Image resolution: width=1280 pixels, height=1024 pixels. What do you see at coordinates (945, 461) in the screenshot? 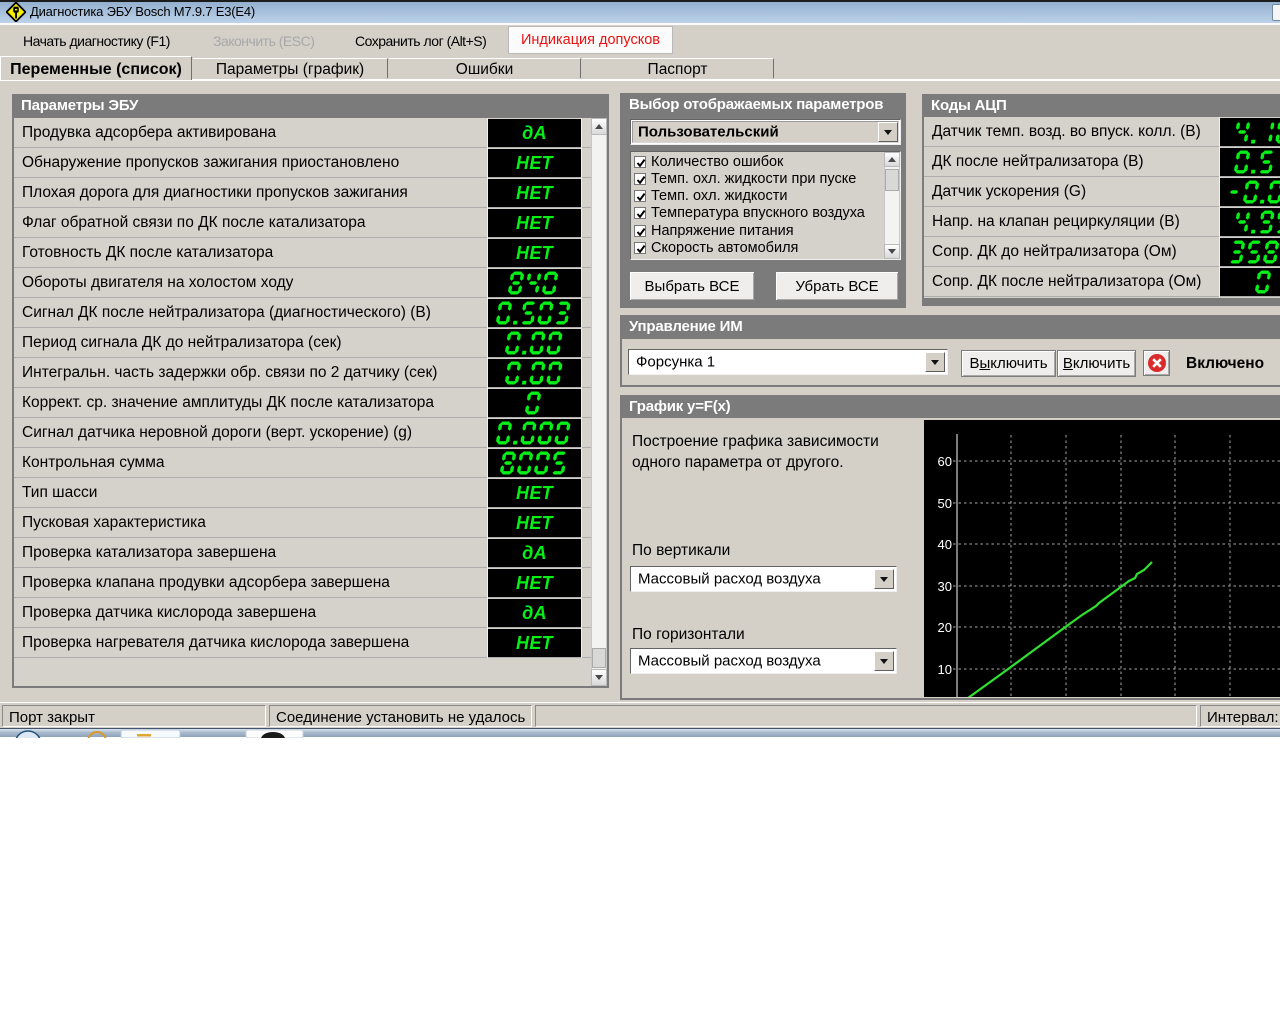
I see `svg-text: 60` at bounding box center [945, 461].